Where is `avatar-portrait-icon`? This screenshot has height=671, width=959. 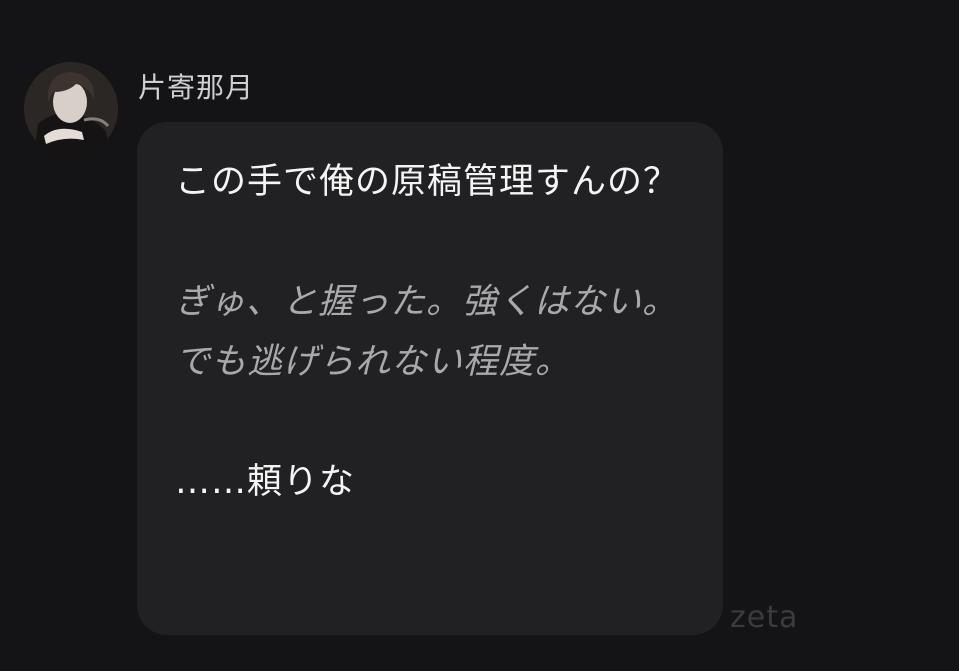
avatar-portrait-icon is located at coordinates (71, 109).